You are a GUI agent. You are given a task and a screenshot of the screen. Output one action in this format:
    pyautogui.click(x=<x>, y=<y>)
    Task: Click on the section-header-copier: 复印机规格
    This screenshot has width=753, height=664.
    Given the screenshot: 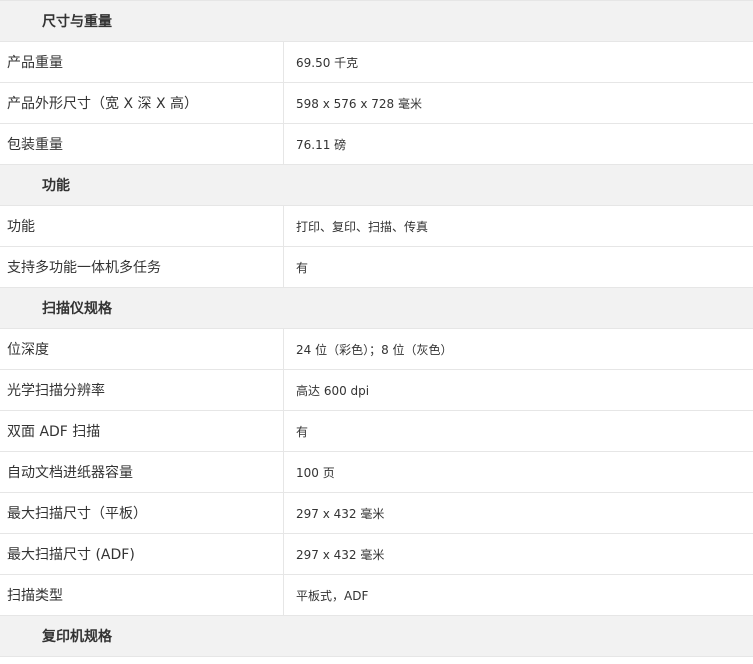 What is the action you would take?
    pyautogui.click(x=376, y=636)
    